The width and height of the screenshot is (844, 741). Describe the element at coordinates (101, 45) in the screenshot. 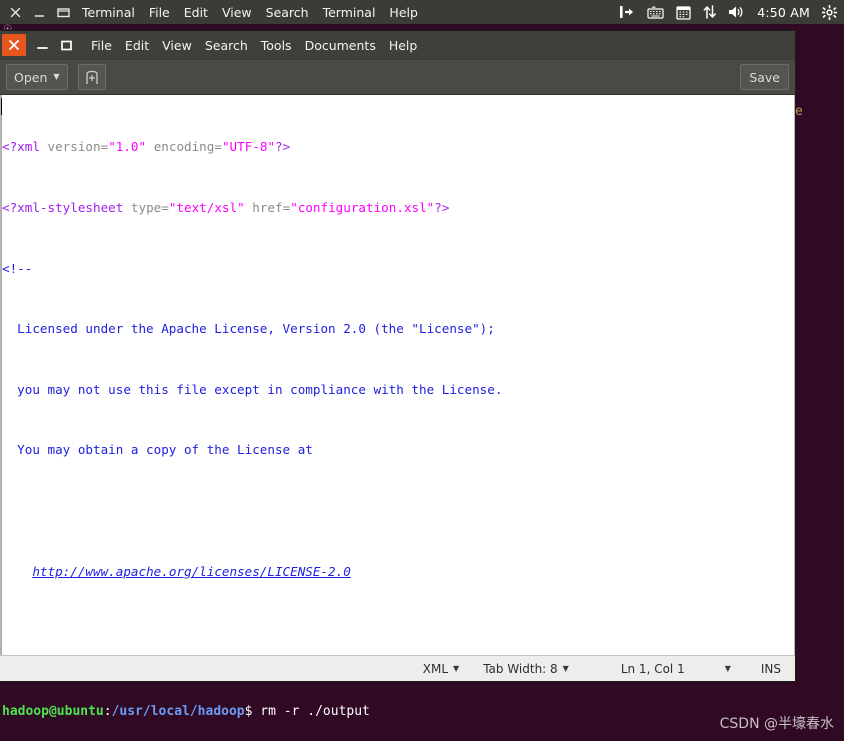

I see `gedit-menu-file: File` at that location.